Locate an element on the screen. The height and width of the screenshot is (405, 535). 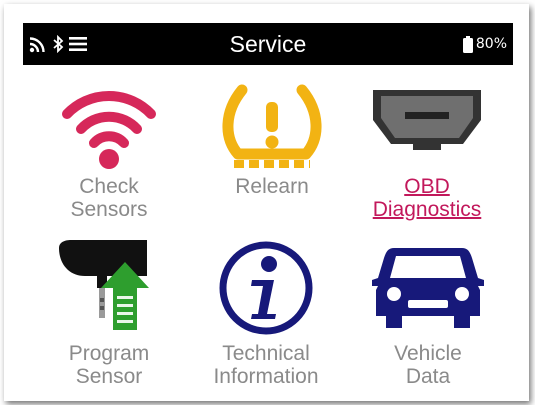
program-sensor-icon is located at coordinates (104, 285).